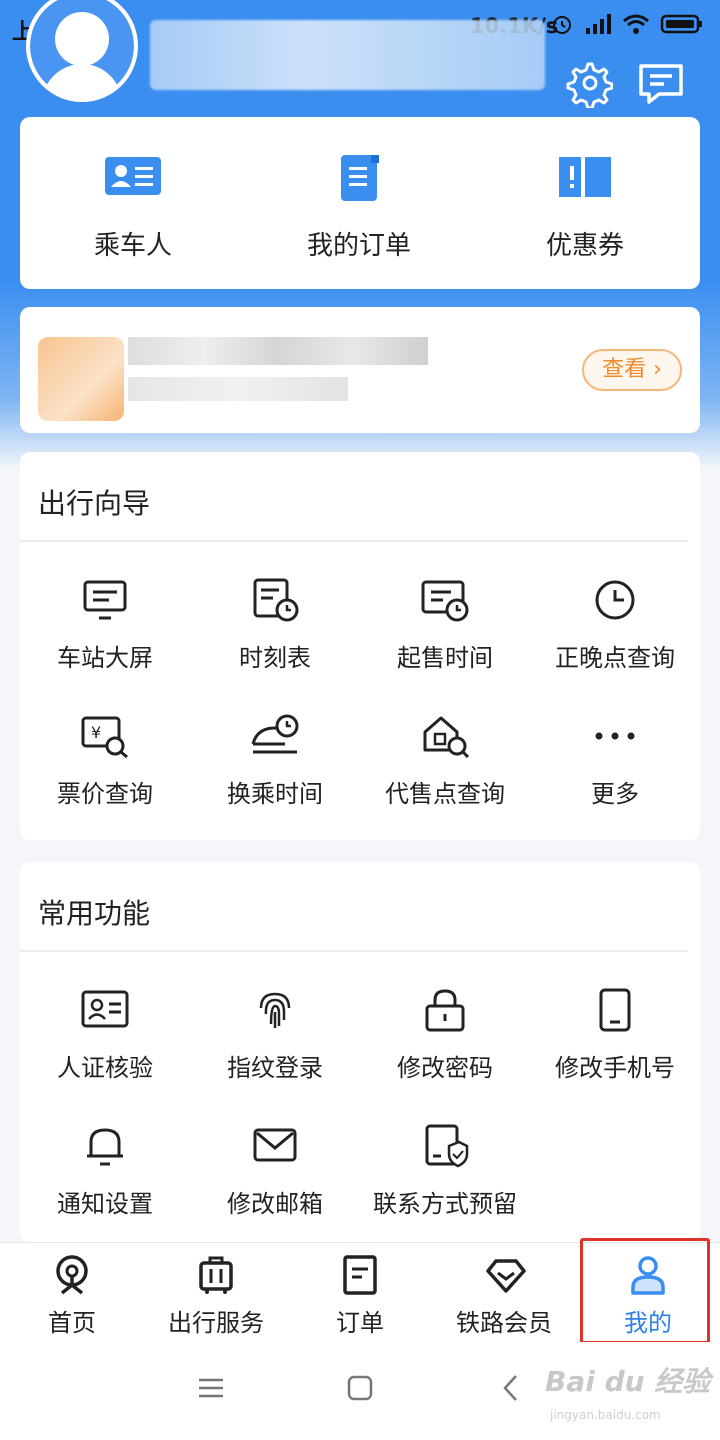 This screenshot has width=720, height=1440. What do you see at coordinates (506, 1276) in the screenshot?
I see `diamond-icon` at bounding box center [506, 1276].